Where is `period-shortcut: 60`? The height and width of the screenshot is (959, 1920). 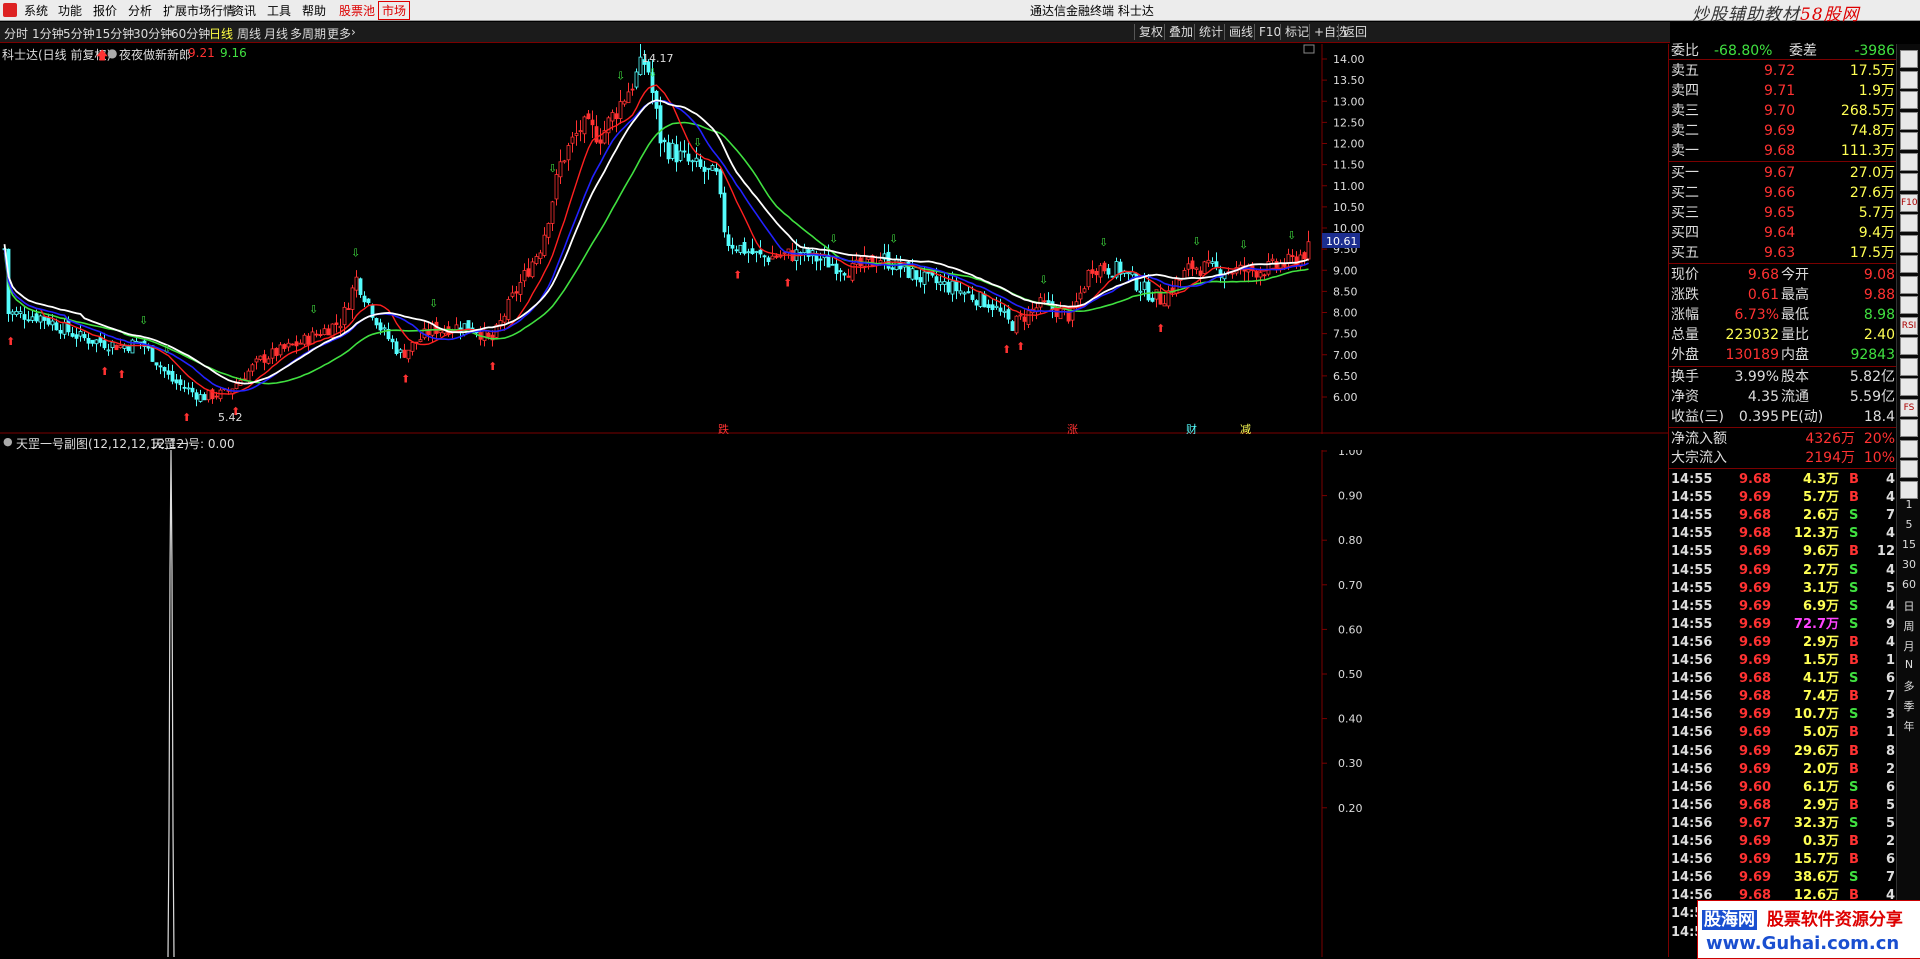
period-shortcut: 60 is located at coordinates (1908, 584).